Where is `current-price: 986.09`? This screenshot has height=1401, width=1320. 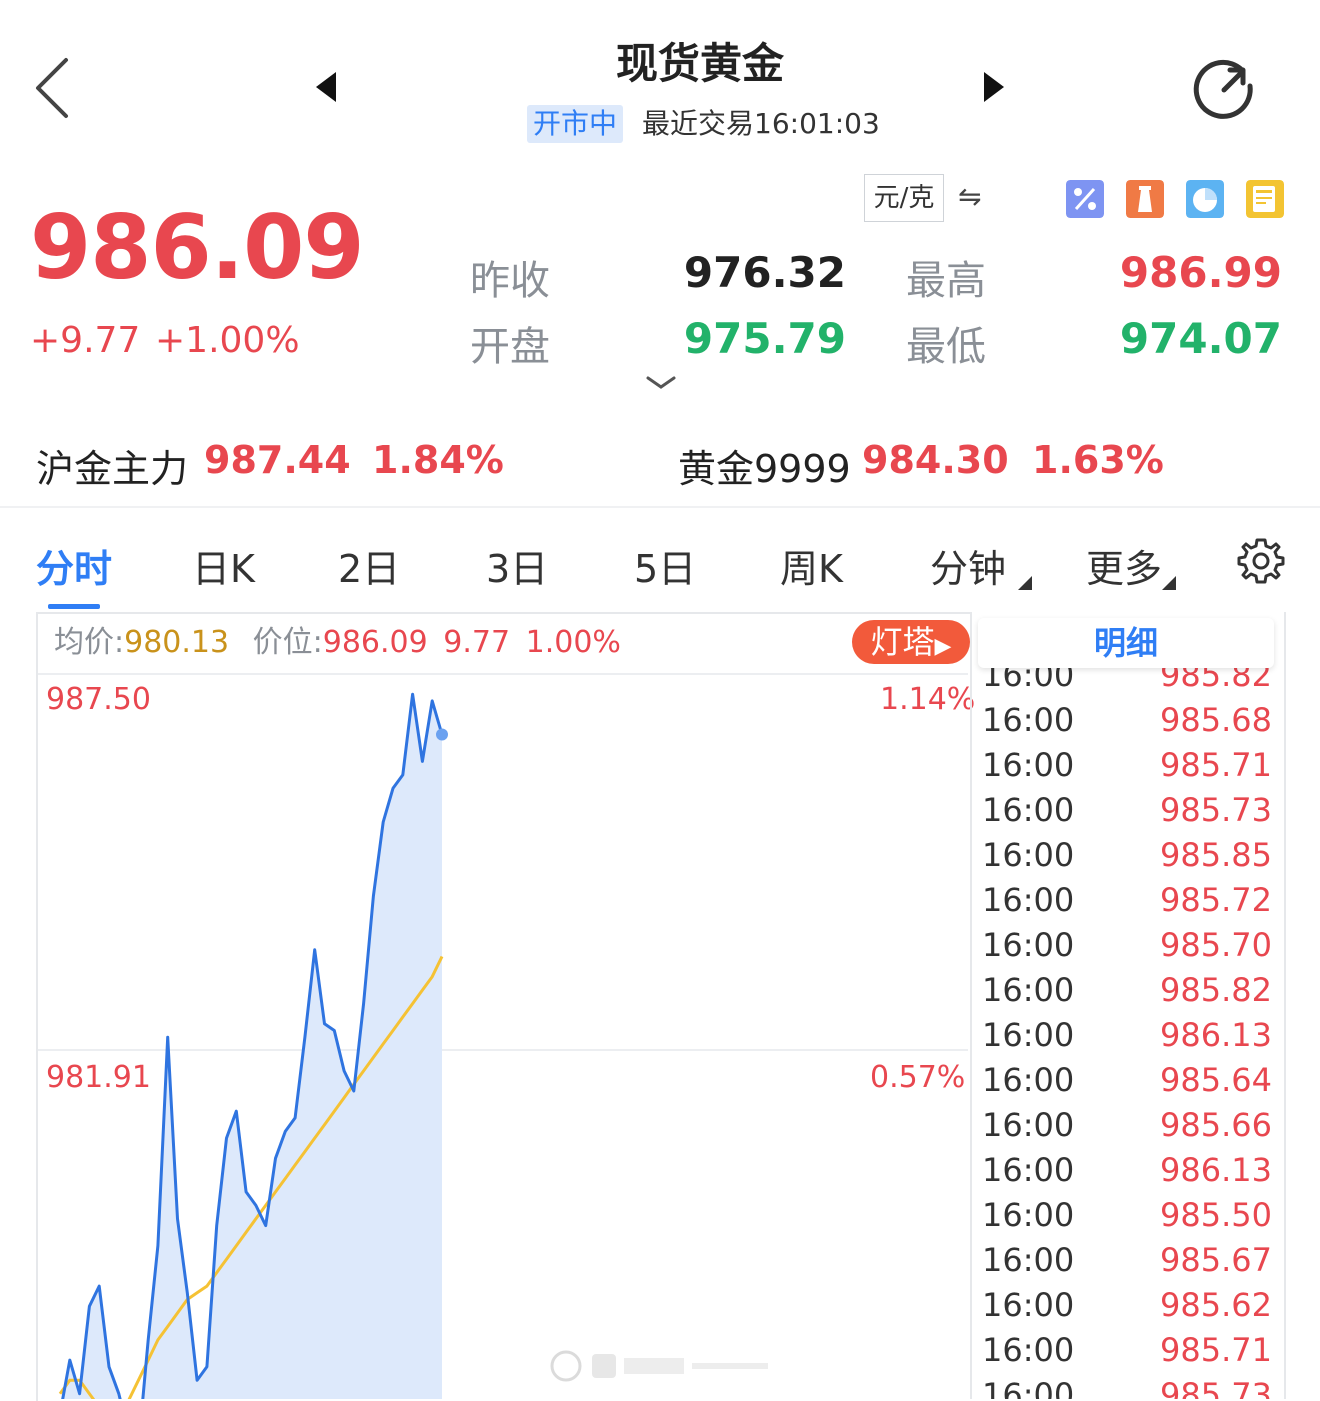 current-price: 986.09 is located at coordinates (197, 247).